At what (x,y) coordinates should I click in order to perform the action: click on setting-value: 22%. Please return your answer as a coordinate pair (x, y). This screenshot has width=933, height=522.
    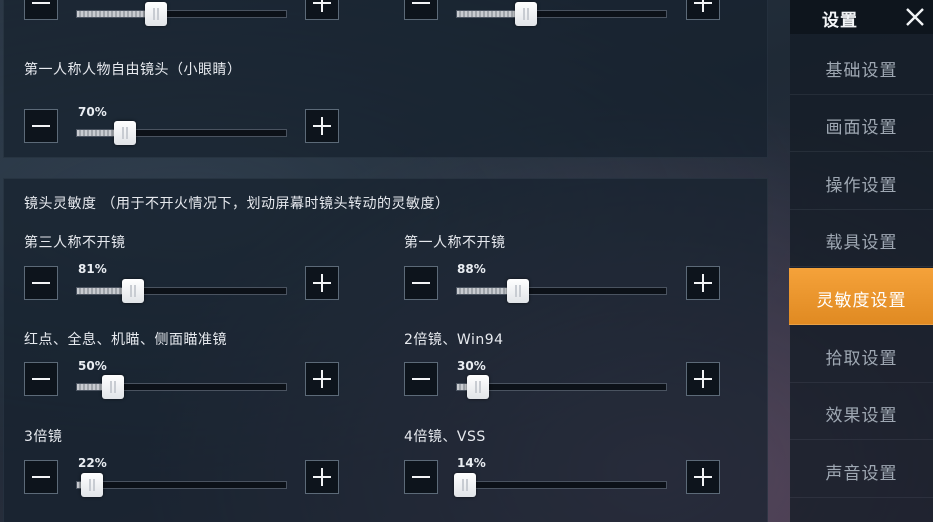
    Looking at the image, I should click on (92, 463).